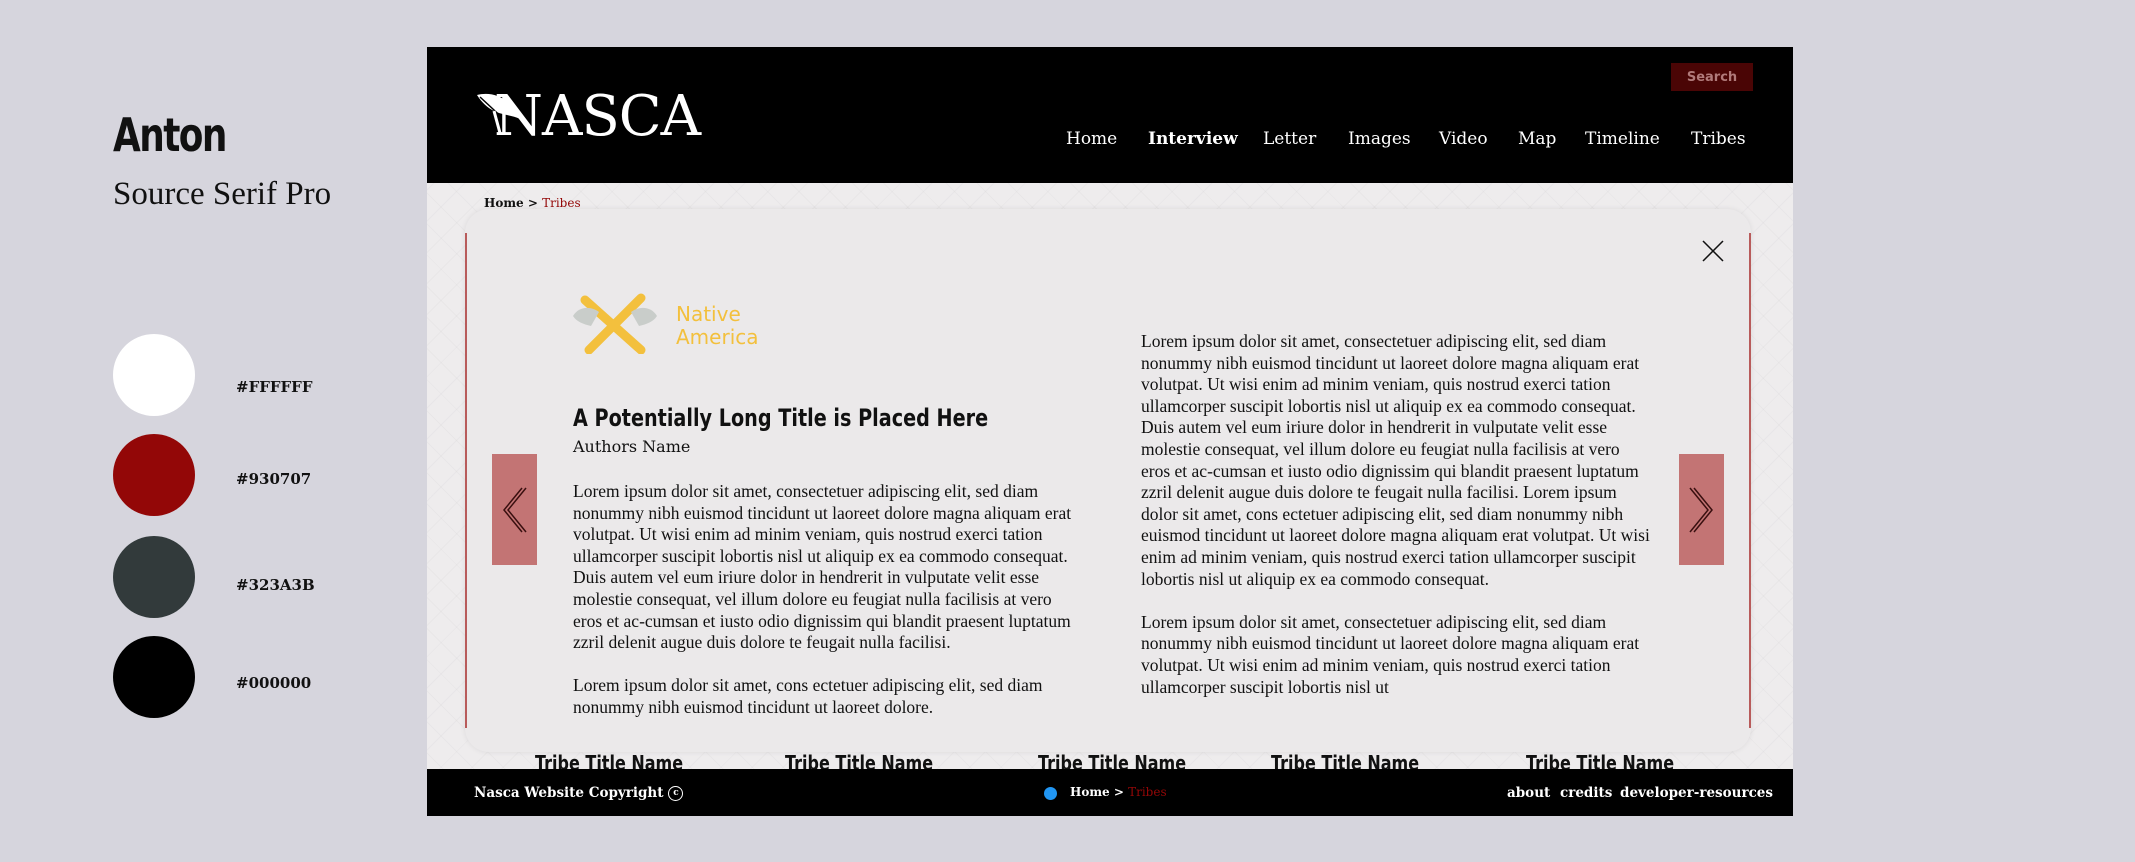  I want to click on footer-link-developer-resources: developer-resources, so click(1696, 793).